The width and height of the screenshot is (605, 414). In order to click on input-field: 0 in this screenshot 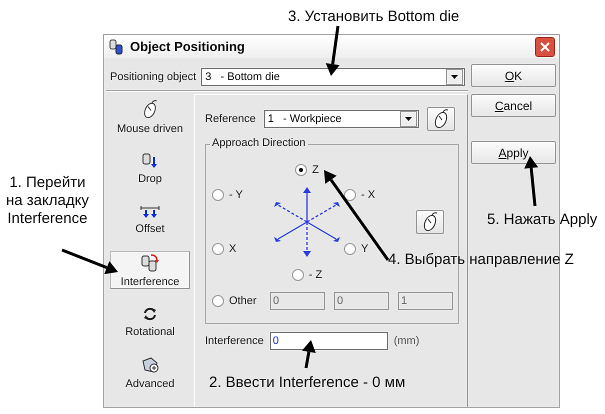, I will do `click(329, 341)`.